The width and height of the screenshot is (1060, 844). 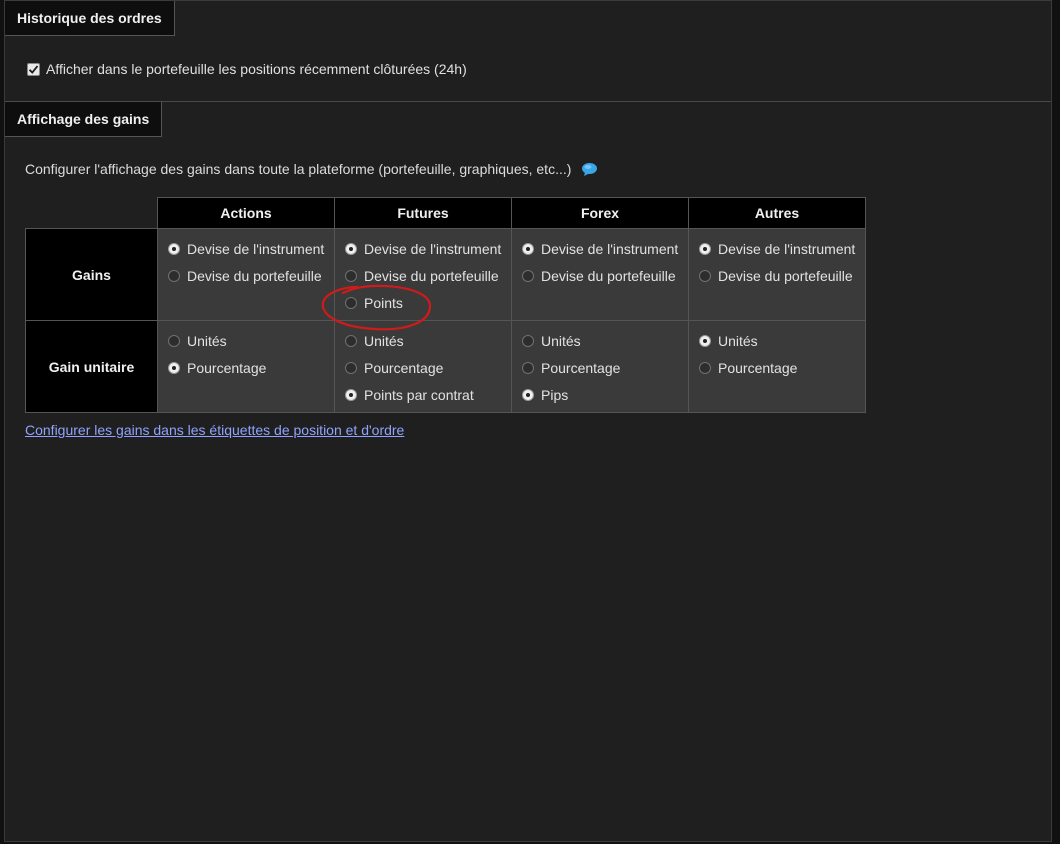 I want to click on order-history-title: Historique des ordres, so click(x=90, y=18).